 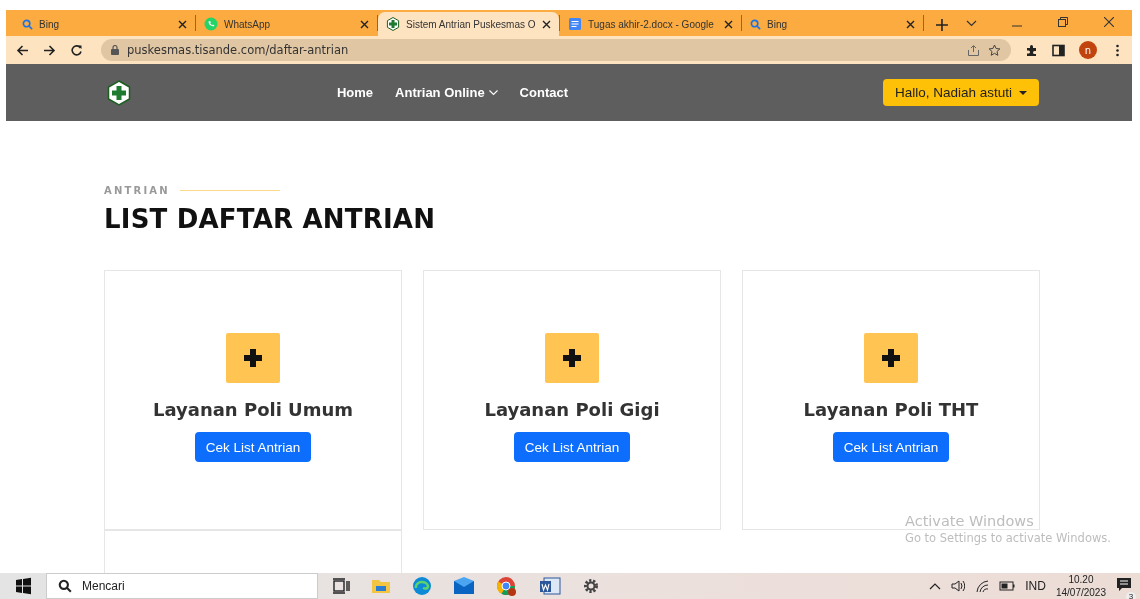 I want to click on task-view-icon, so click(x=341, y=586).